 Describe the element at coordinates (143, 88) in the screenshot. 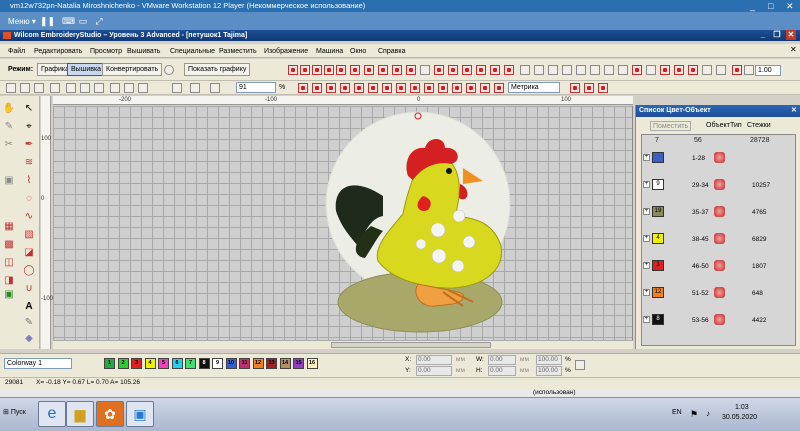

I see `frame-icon` at that location.